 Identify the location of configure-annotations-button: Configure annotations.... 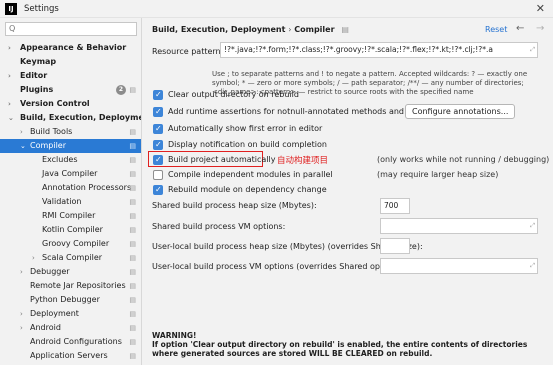
(460, 111).